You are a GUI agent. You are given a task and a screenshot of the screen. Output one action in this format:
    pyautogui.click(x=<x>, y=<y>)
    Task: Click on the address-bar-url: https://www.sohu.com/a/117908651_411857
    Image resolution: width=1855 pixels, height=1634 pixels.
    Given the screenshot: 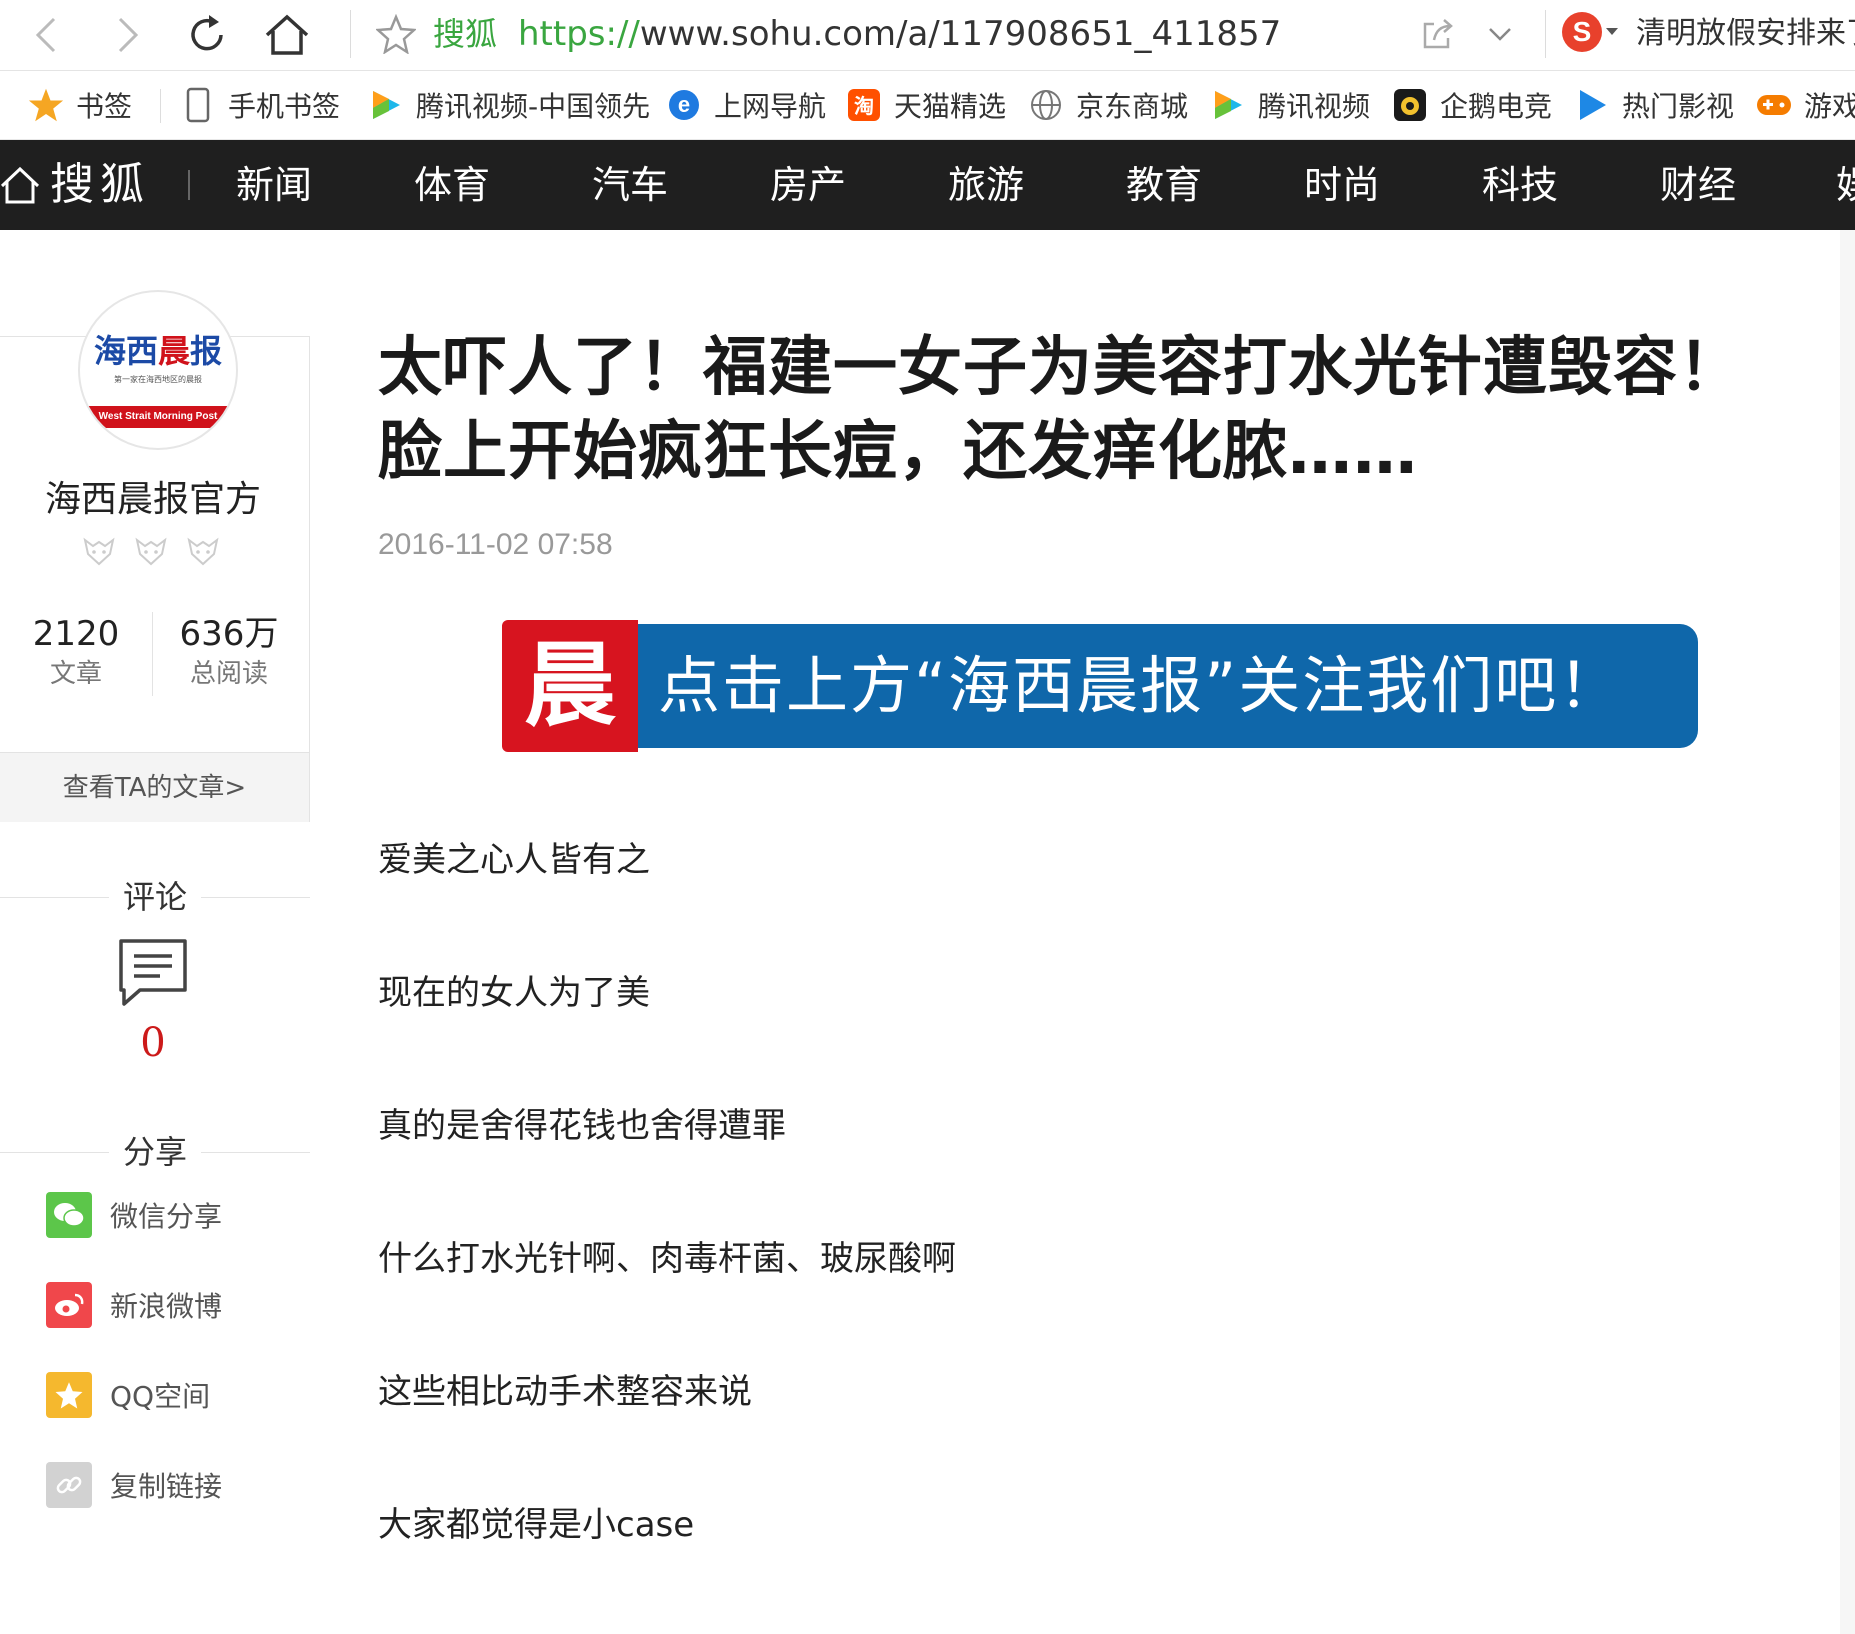 What is the action you would take?
    pyautogui.click(x=899, y=34)
    